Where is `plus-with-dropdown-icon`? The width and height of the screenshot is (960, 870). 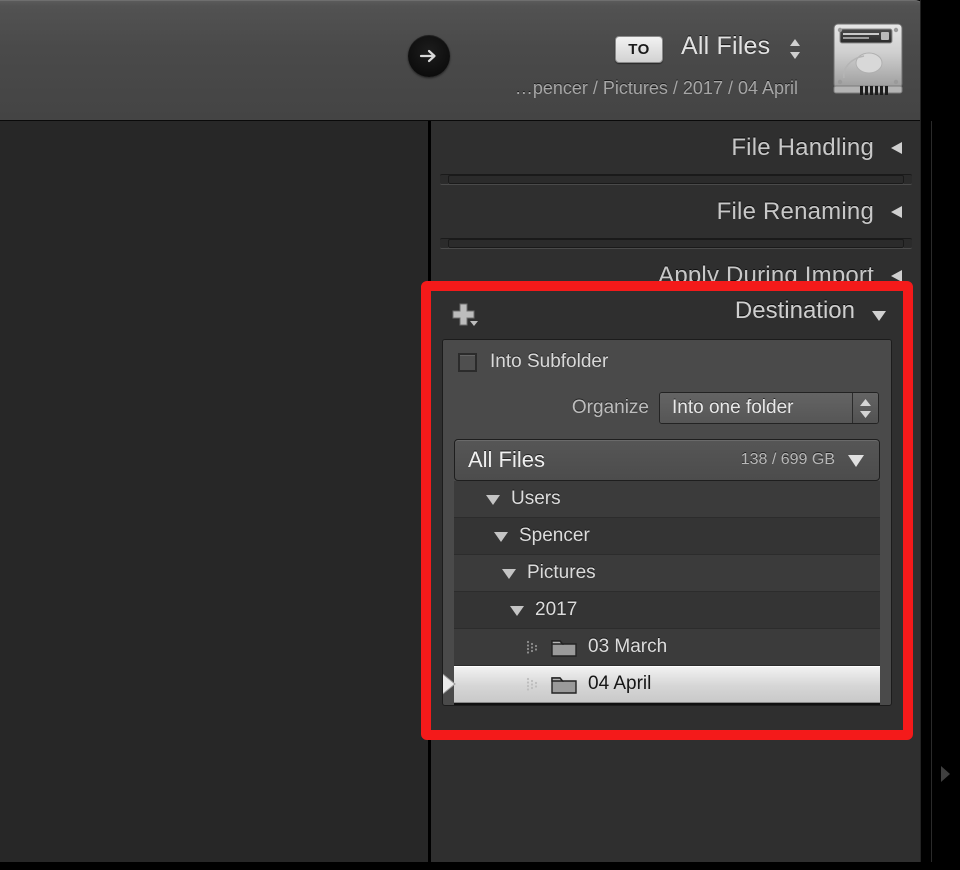
plus-with-dropdown-icon is located at coordinates (466, 315).